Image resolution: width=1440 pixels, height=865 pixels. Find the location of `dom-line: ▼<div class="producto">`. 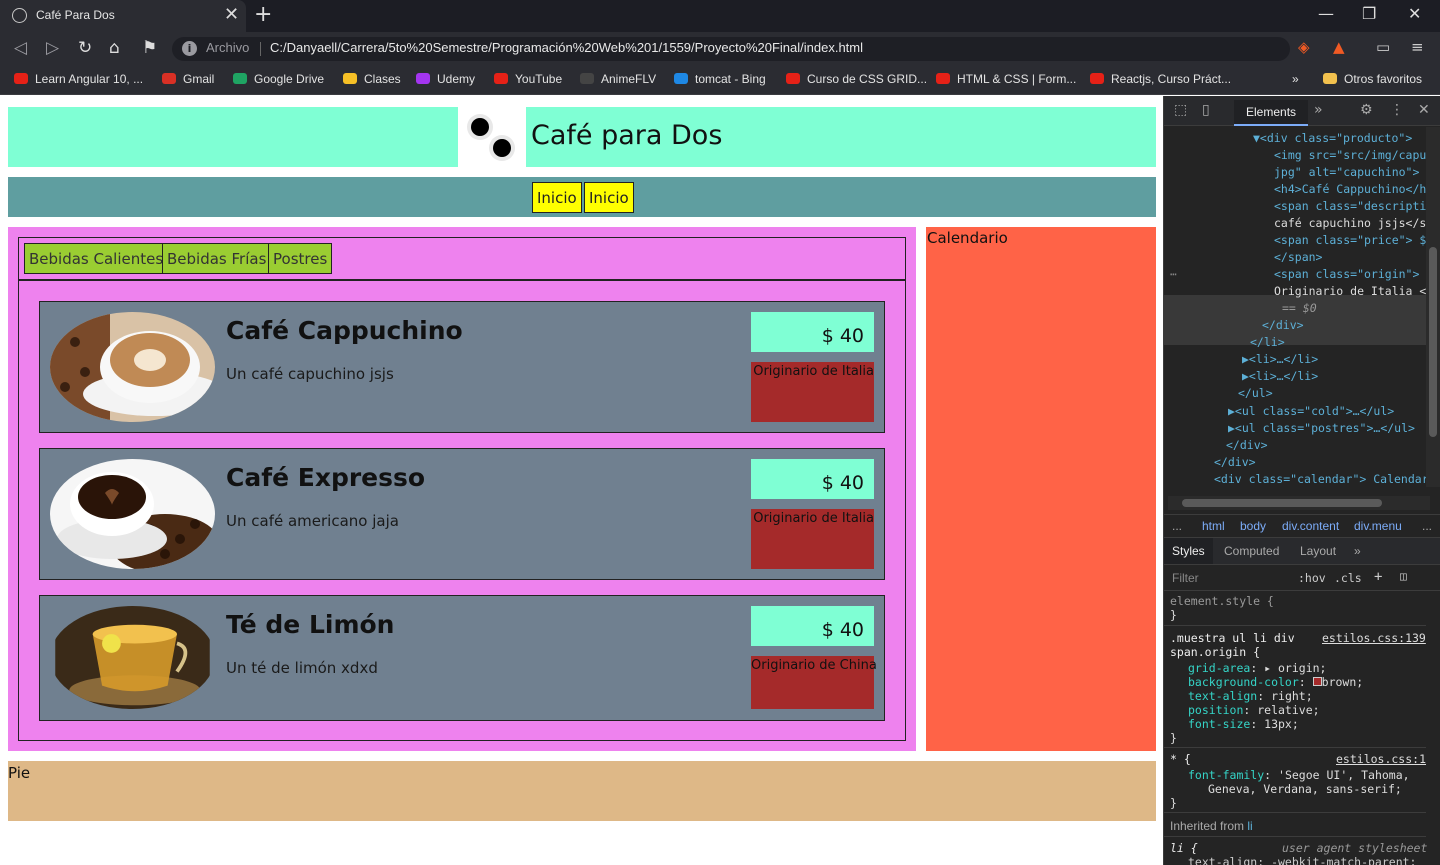

dom-line: ▼<div class="producto"> is located at coordinates (1332, 138).